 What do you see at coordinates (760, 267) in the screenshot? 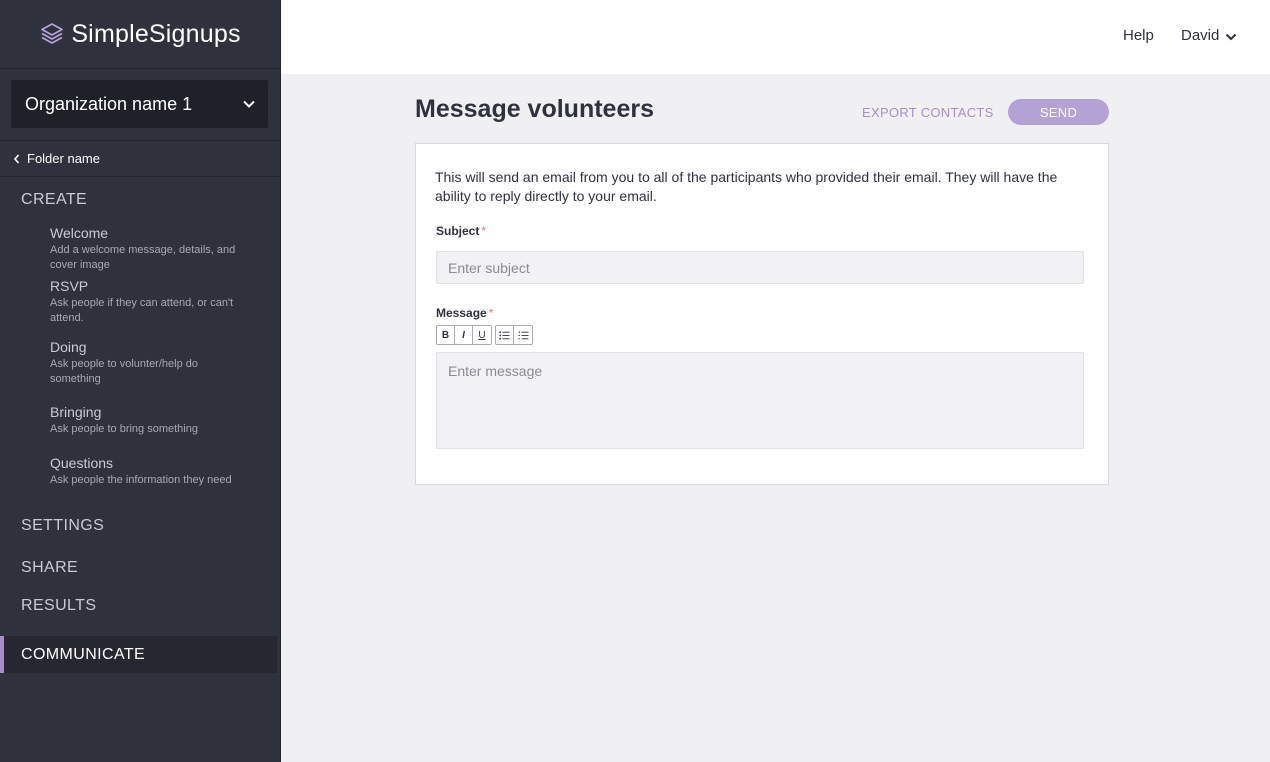
I see `subject-input` at bounding box center [760, 267].